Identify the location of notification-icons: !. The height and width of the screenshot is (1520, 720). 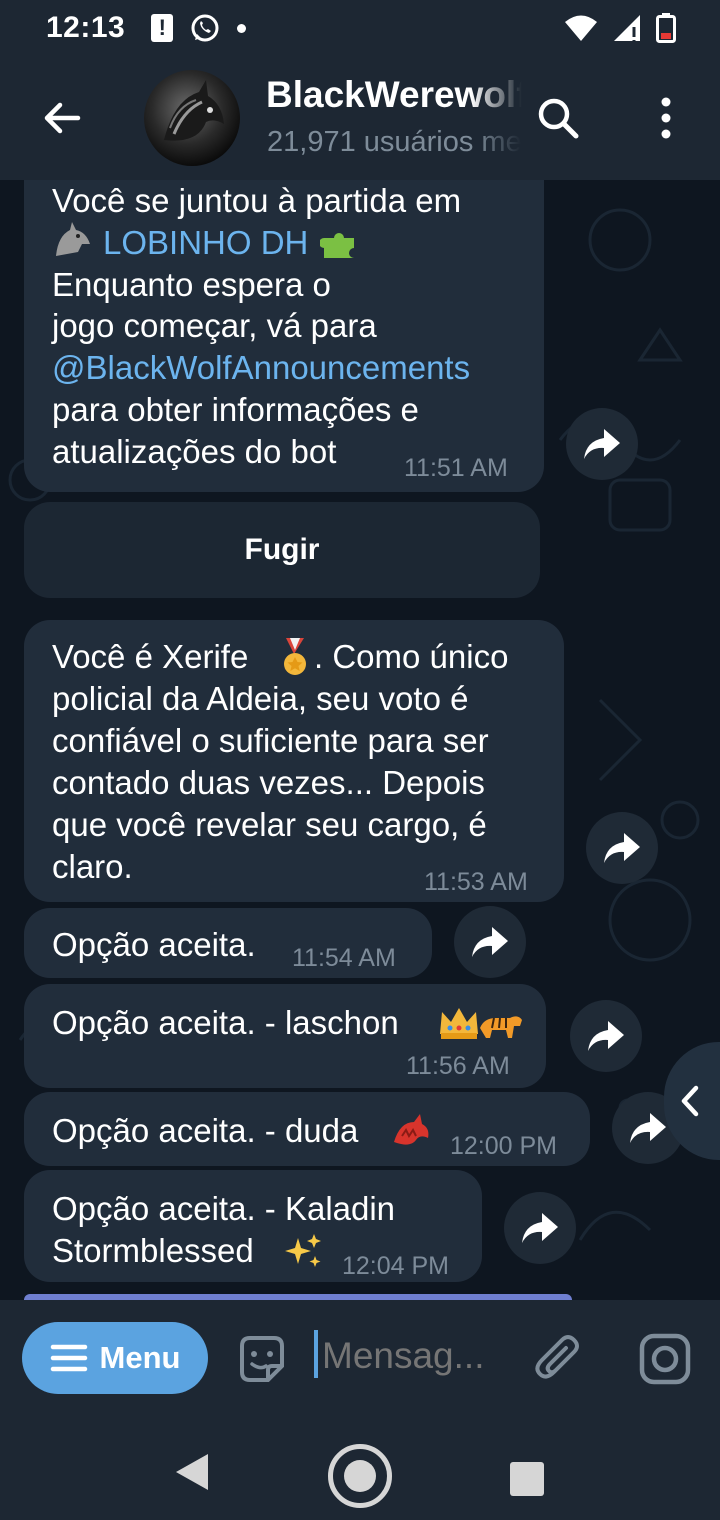
(199, 28).